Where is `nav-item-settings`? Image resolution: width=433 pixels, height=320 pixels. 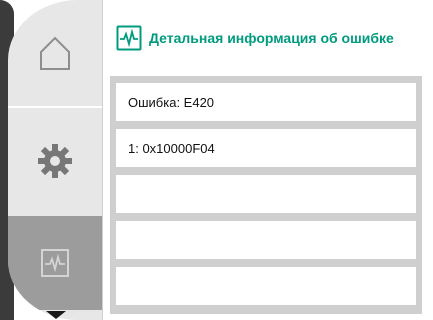 nav-item-settings is located at coordinates (55, 161).